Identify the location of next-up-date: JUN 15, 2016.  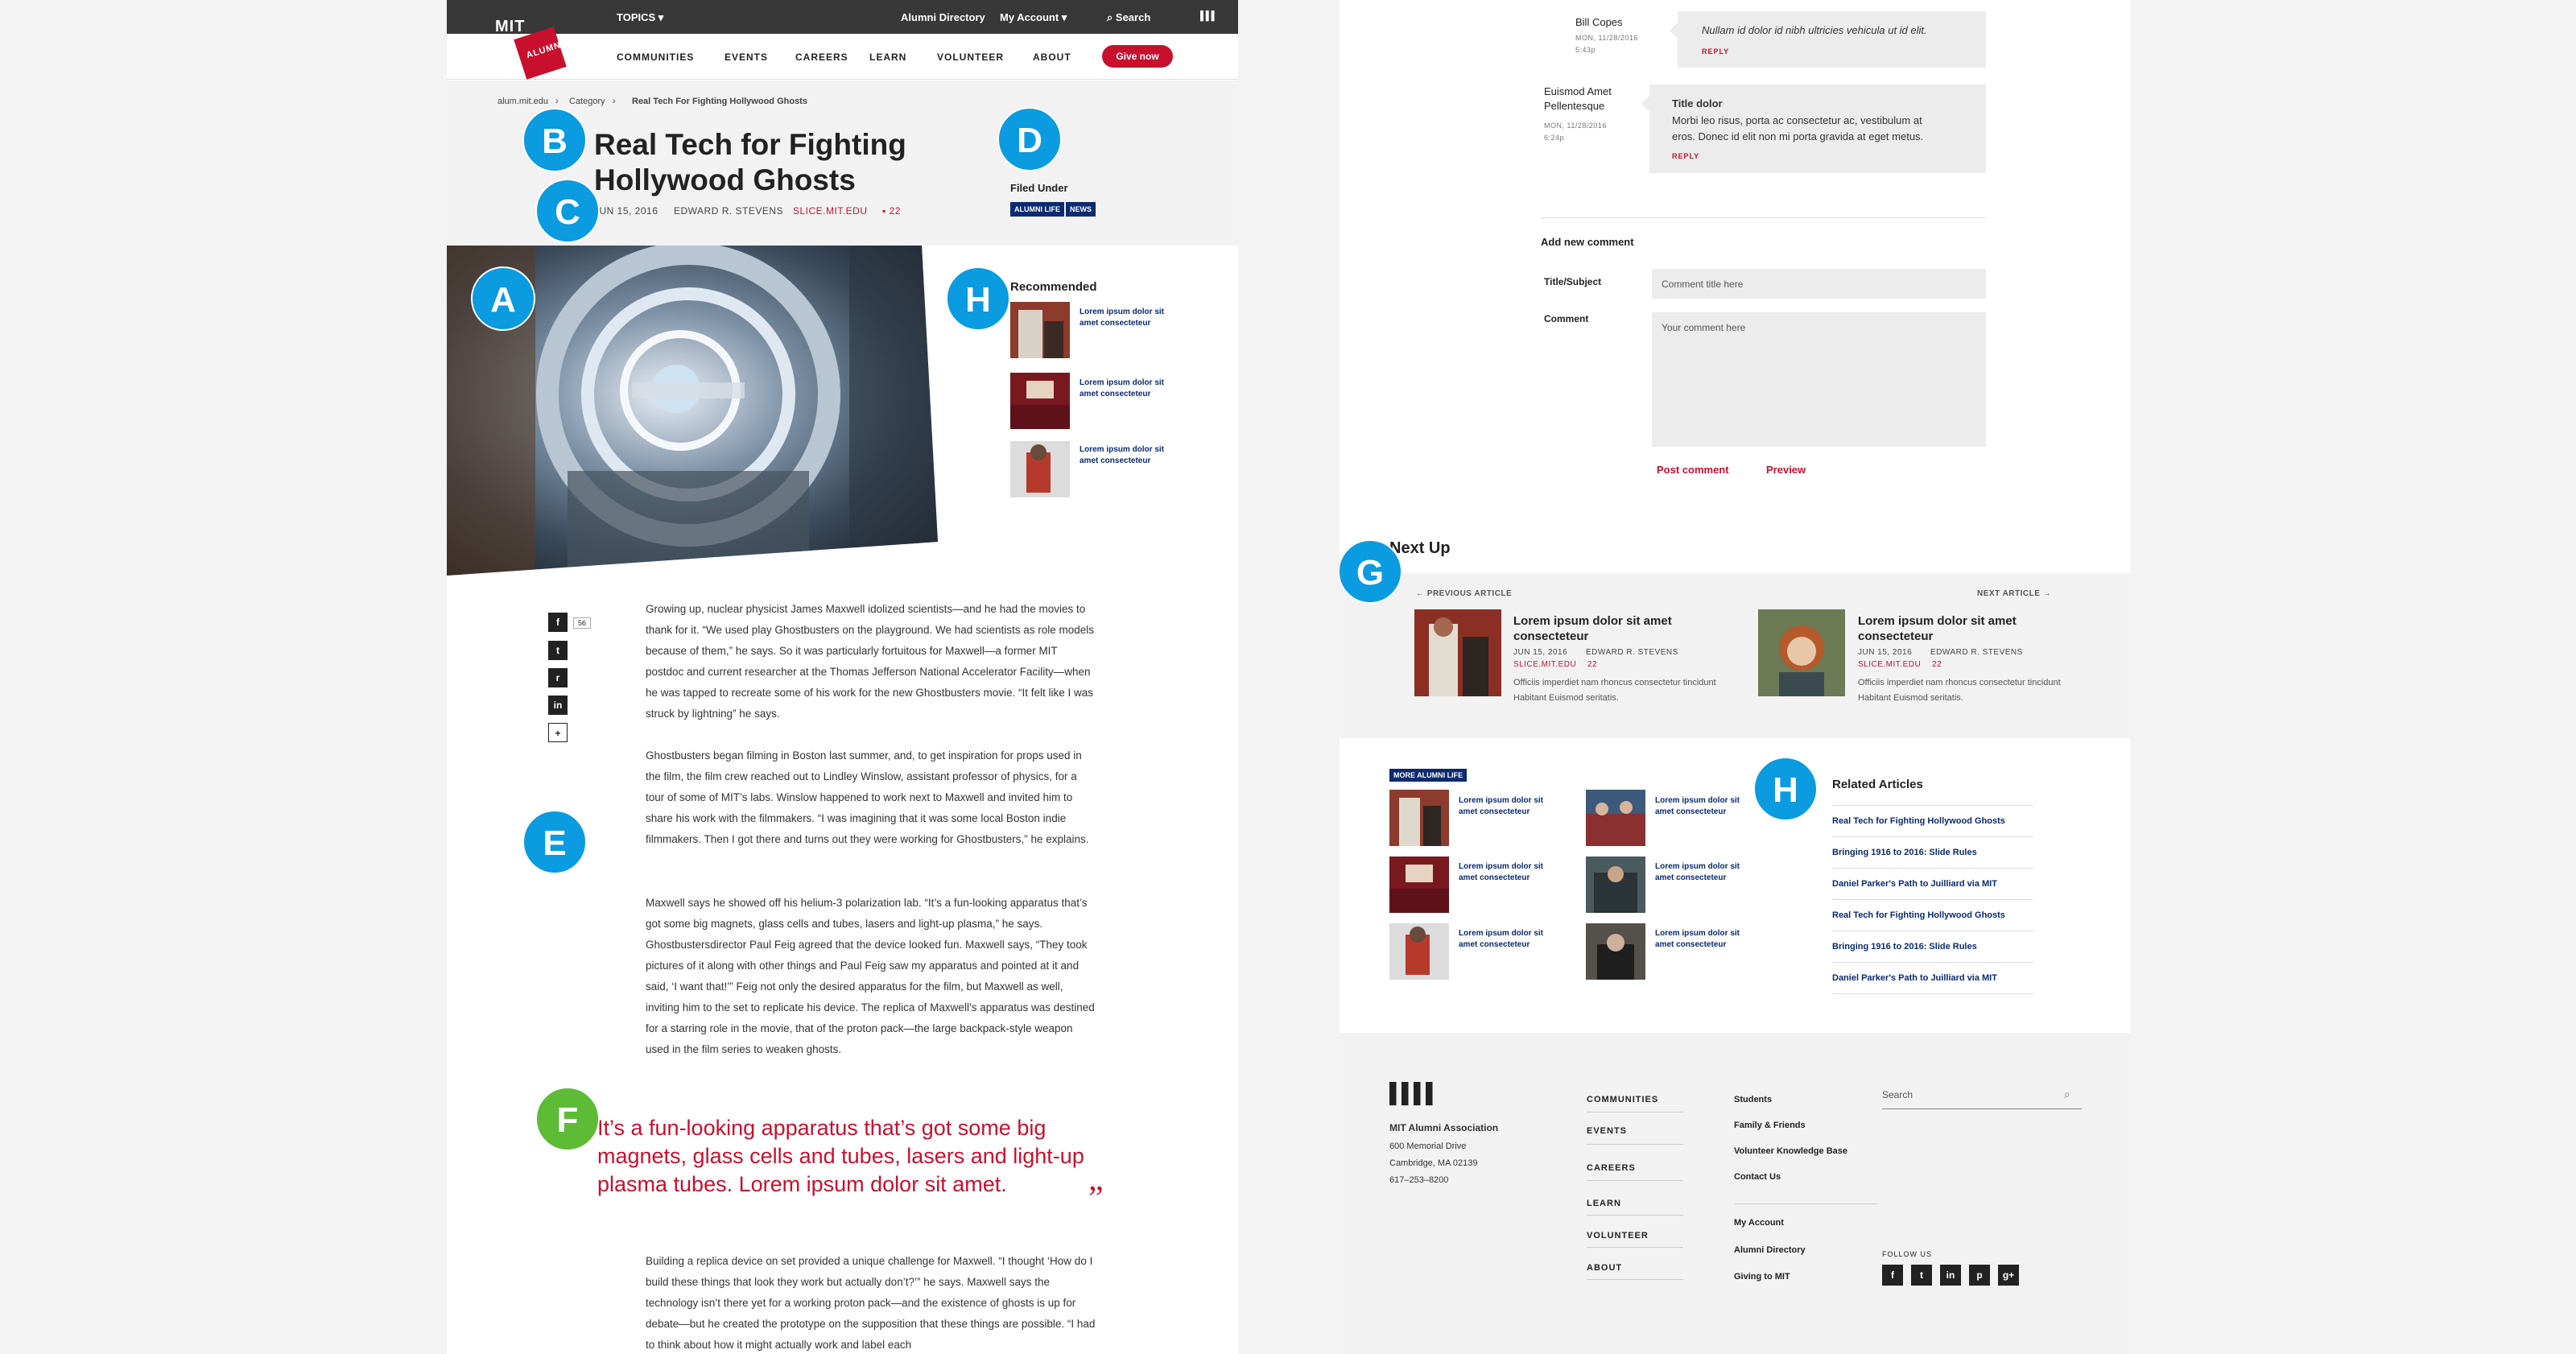
(1885, 653).